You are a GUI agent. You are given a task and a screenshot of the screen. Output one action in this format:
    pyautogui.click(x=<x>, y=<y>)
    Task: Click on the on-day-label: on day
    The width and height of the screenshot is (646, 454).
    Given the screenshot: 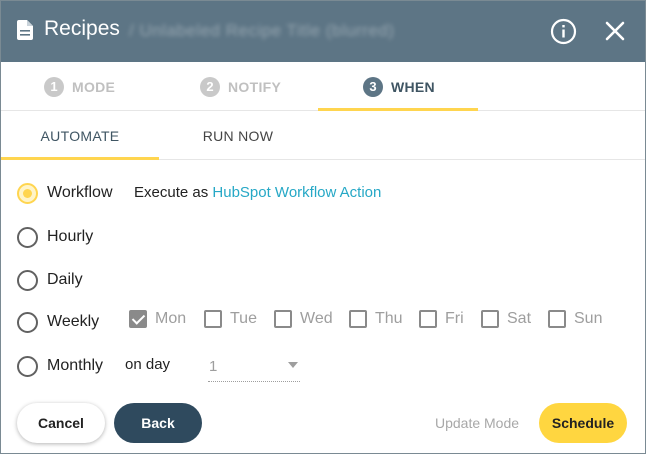 What is the action you would take?
    pyautogui.click(x=148, y=364)
    